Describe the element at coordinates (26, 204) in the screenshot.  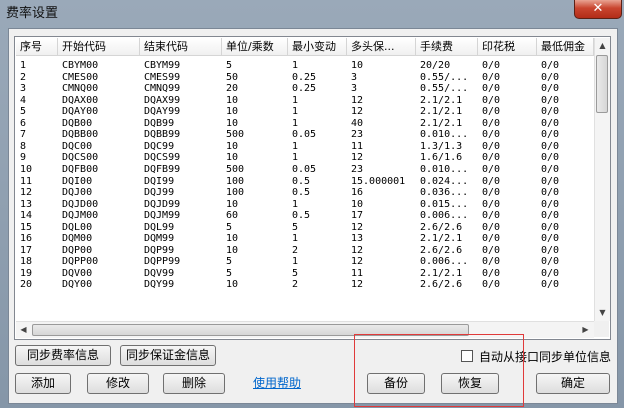
I see `cell-seq: 13` at that location.